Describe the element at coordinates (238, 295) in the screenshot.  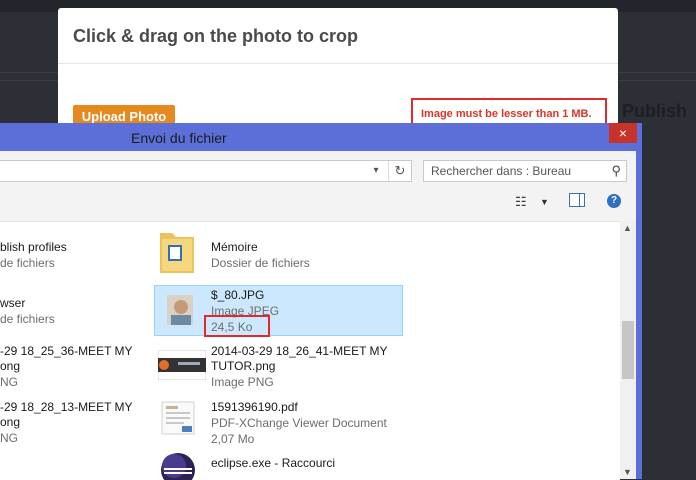
I see `file-name: $_80.JPG` at that location.